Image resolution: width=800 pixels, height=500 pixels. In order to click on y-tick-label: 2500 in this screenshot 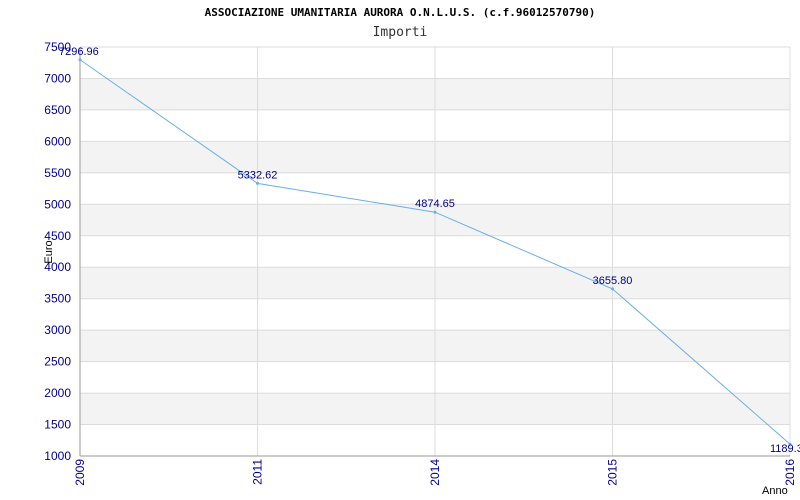, I will do `click(57, 362)`.